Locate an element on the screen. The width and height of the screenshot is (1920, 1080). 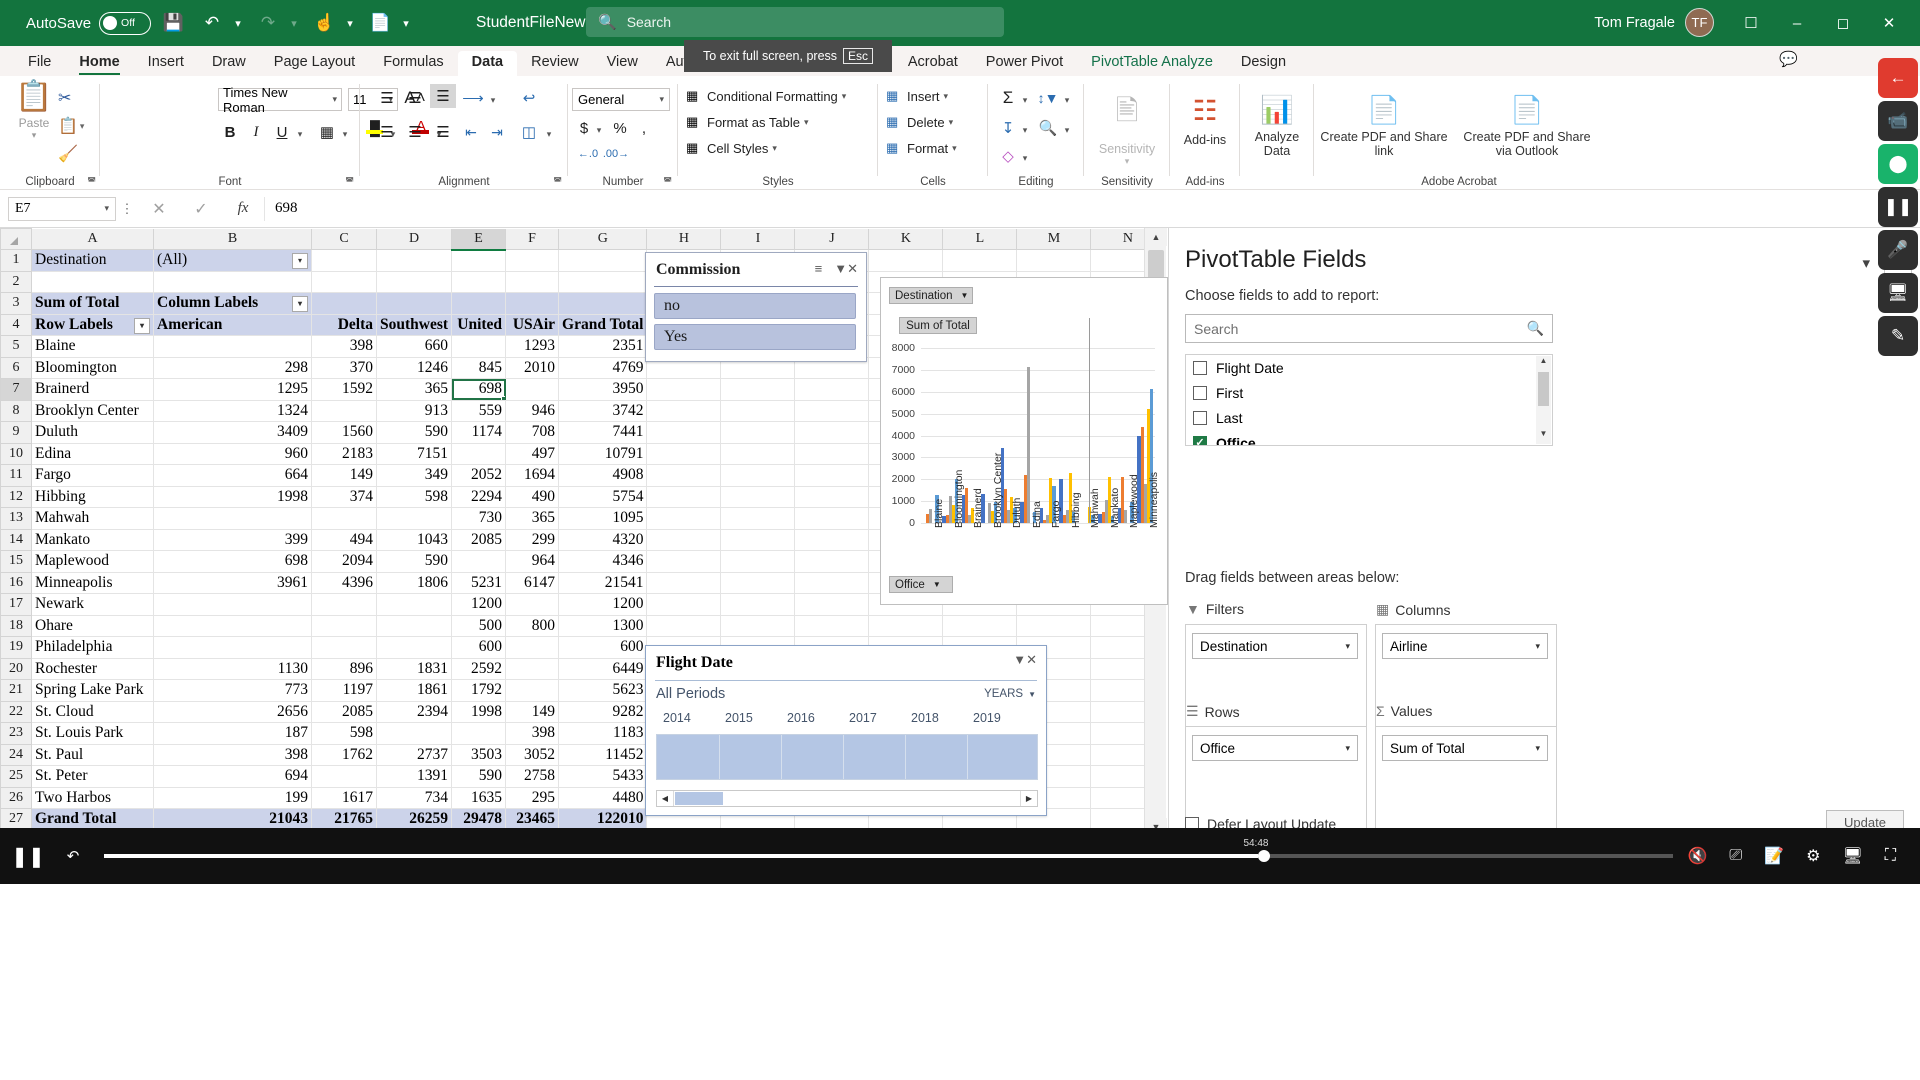
row-header-19: 19 is located at coordinates (16, 647).